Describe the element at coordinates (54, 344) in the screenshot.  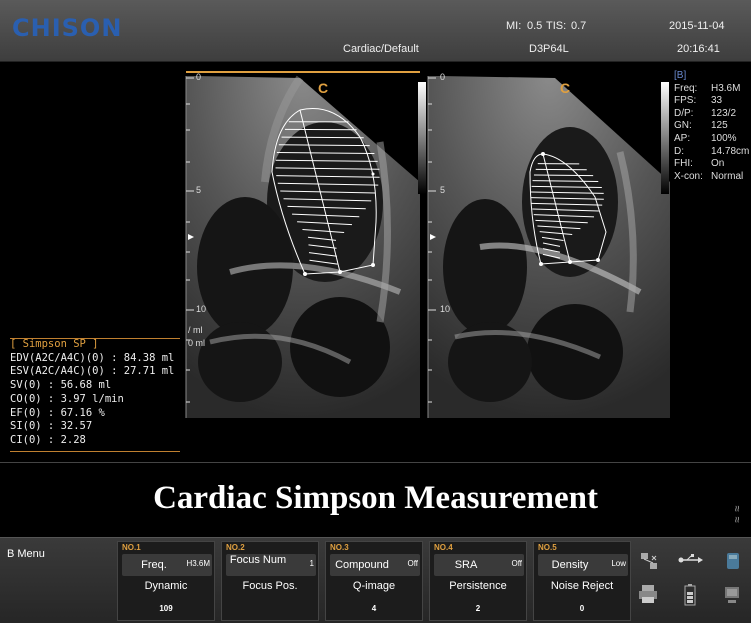
I see `measurement-title: [ Simpson SP ]` at that location.